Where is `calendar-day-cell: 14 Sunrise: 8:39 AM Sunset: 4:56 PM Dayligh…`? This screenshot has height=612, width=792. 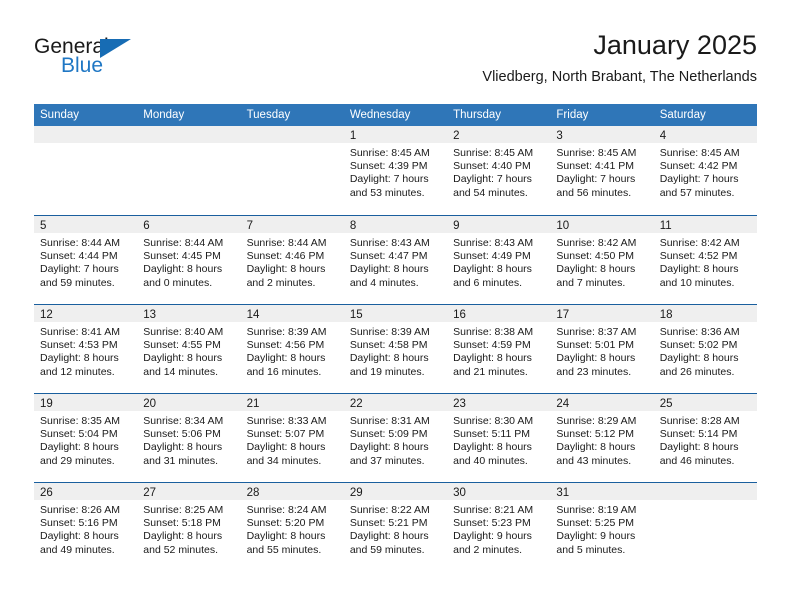 calendar-day-cell: 14 Sunrise: 8:39 AM Sunset: 4:56 PM Dayligh… is located at coordinates (292, 349).